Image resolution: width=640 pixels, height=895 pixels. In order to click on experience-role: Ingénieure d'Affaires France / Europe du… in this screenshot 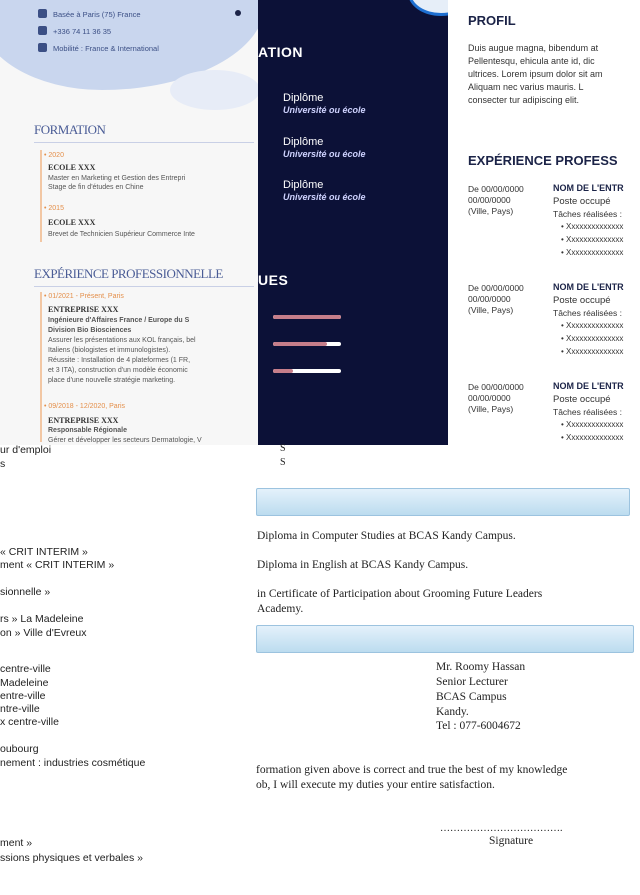, I will do `click(119, 320)`.